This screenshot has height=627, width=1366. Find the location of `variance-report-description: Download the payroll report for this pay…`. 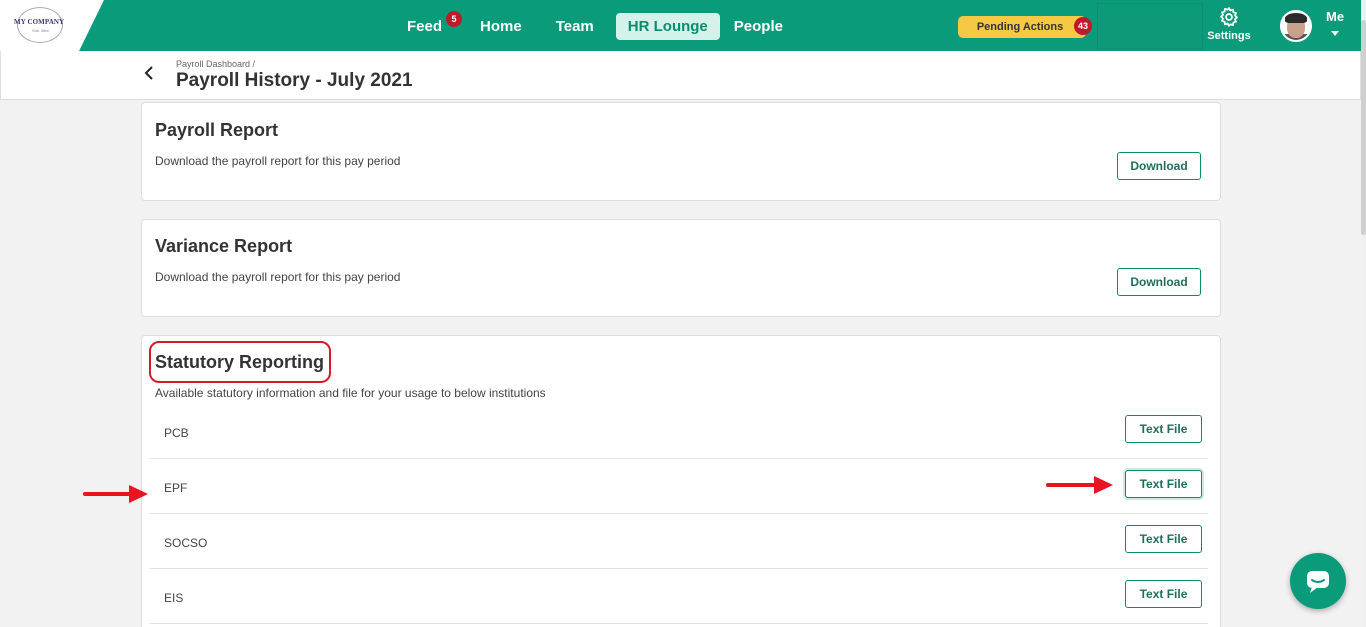

variance-report-description: Download the payroll report for this pay… is located at coordinates (278, 277).